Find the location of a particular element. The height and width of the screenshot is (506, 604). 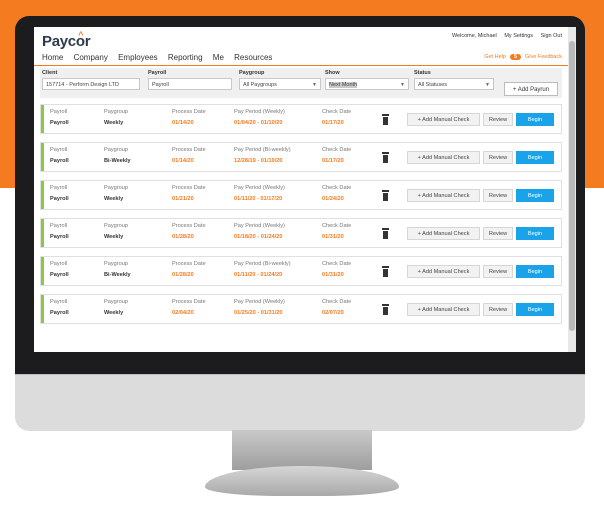

payroll-field: Payroll is located at coordinates (190, 84).